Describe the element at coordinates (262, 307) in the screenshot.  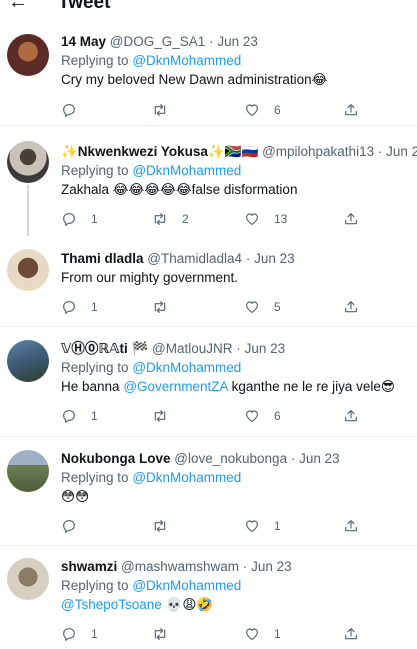
I see `like-button: 5` at that location.